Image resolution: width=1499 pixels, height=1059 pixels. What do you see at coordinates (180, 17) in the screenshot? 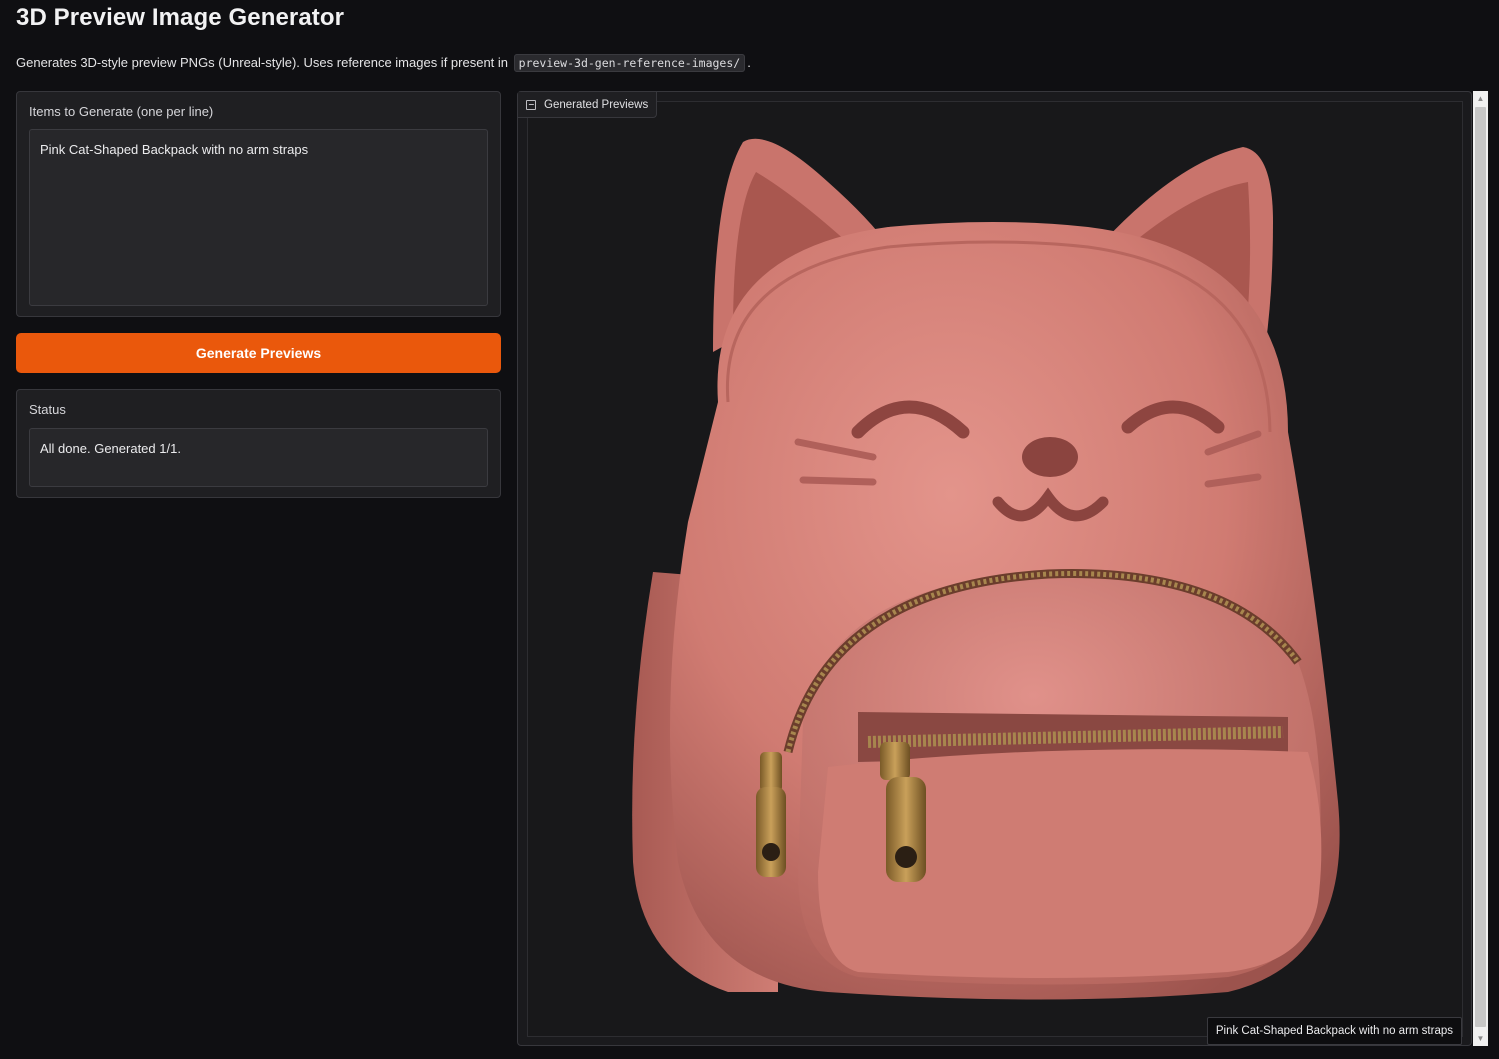
I see `page-title: 3D Preview Image Generator` at bounding box center [180, 17].